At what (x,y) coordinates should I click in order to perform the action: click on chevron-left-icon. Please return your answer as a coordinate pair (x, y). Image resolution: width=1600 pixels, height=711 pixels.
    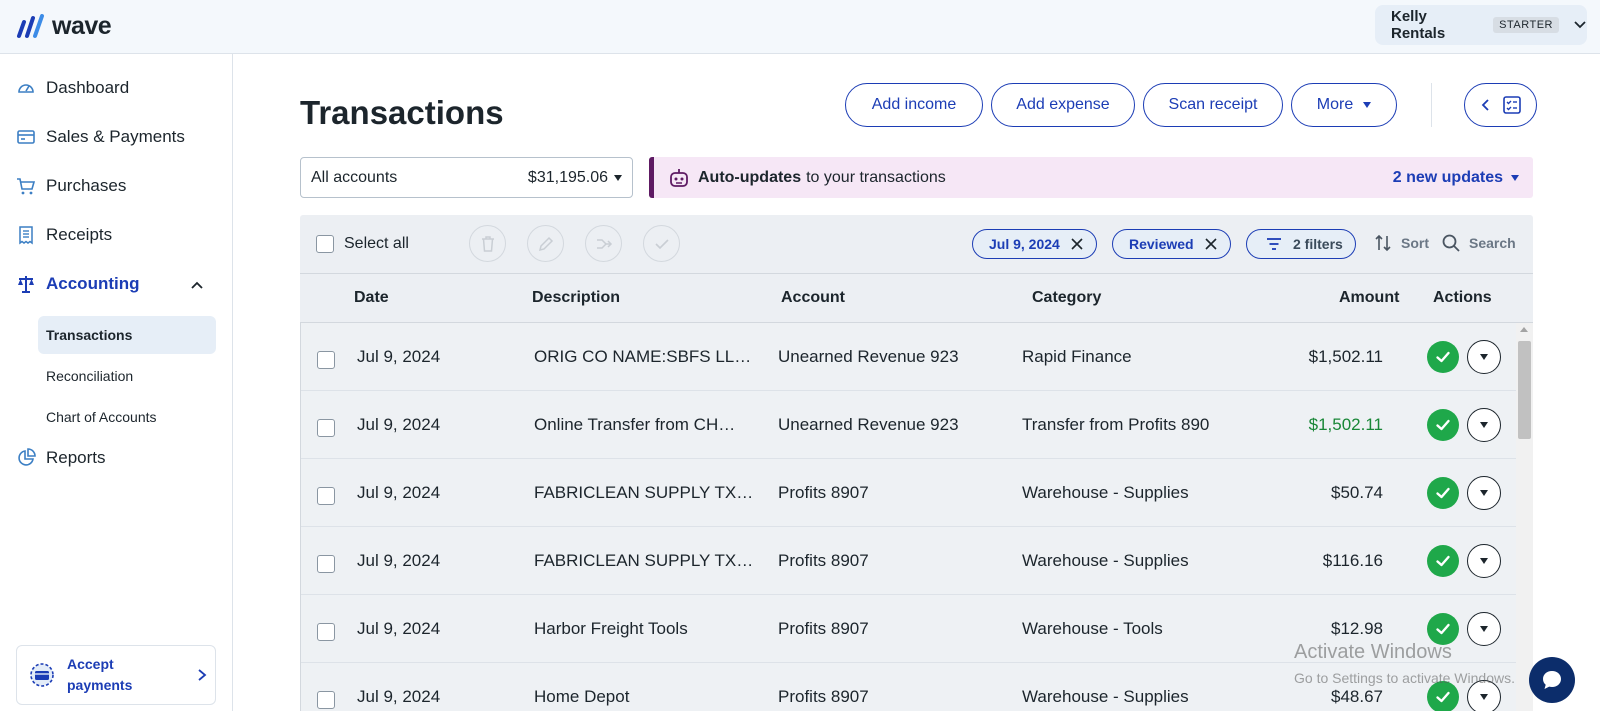
    Looking at the image, I should click on (1485, 105).